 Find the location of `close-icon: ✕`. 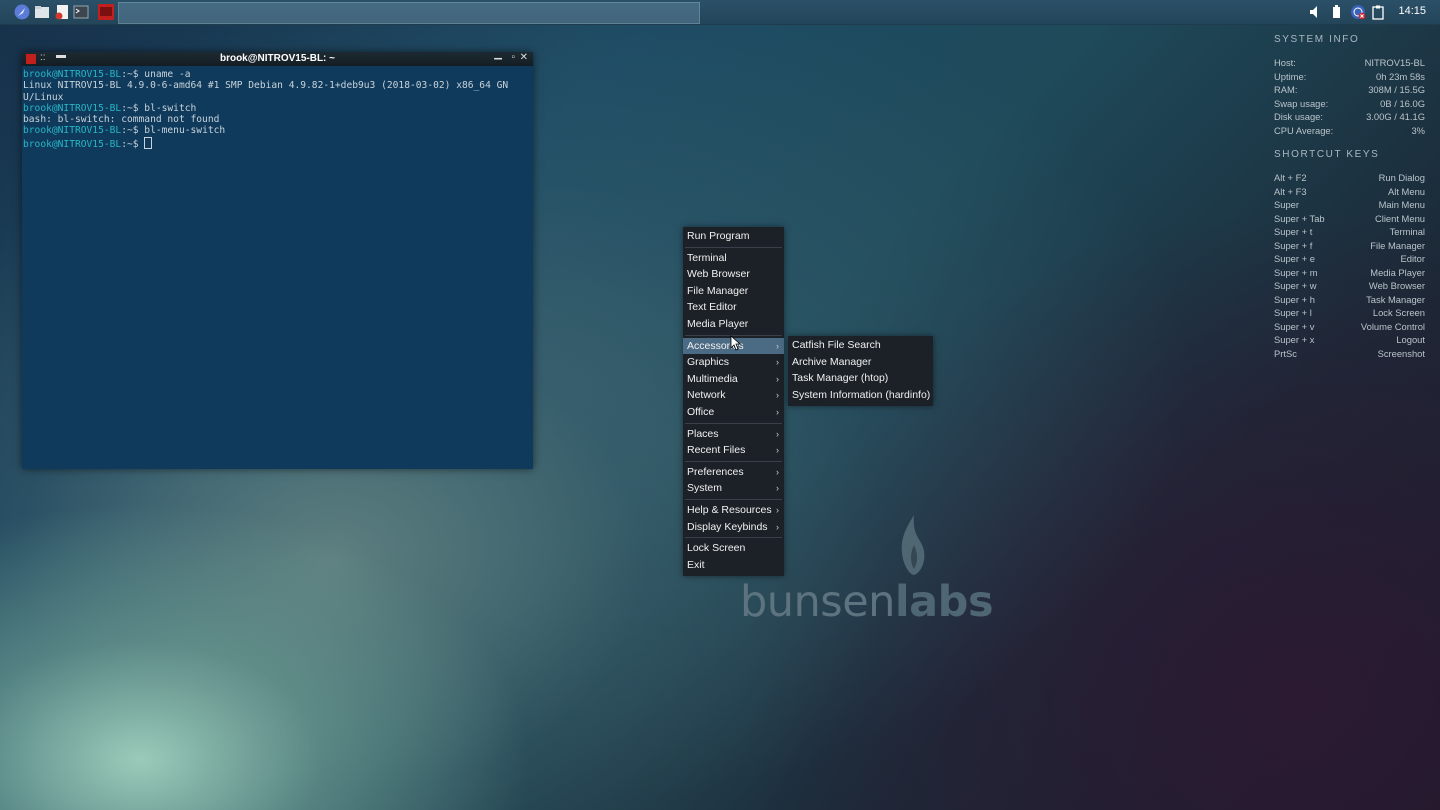

close-icon: ✕ is located at coordinates (524, 57).